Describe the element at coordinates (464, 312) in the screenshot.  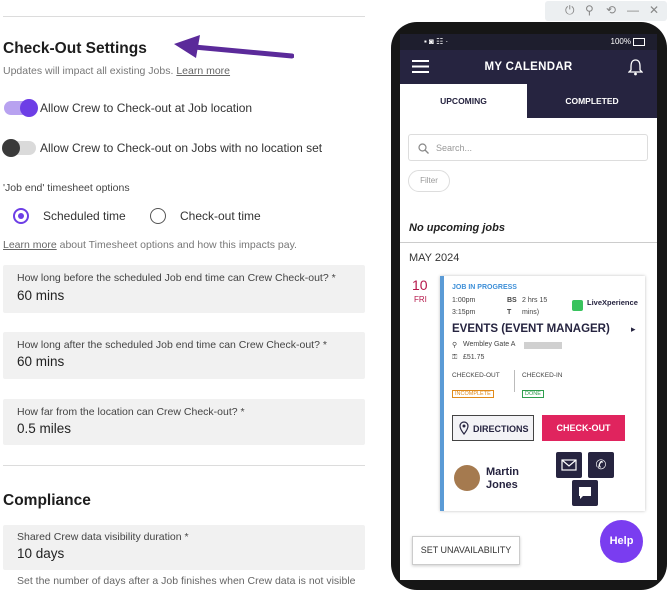
I see `time-end: 3:15pm` at that location.